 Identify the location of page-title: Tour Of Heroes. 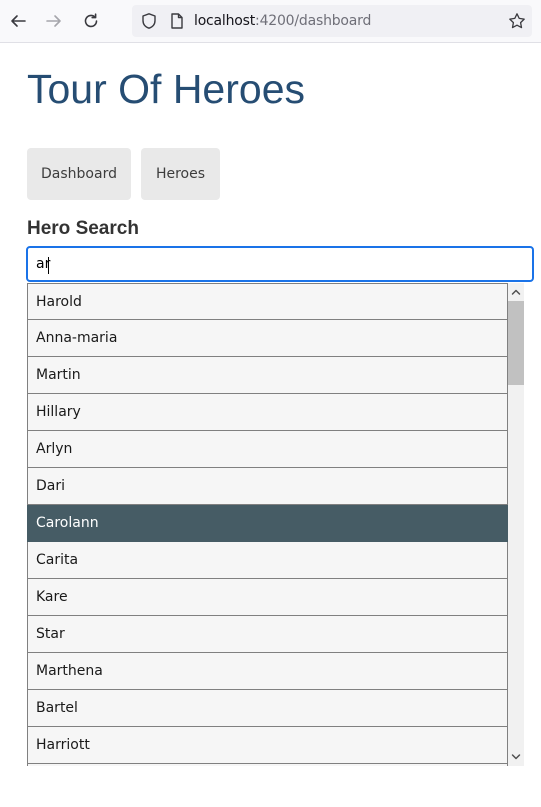
(166, 89).